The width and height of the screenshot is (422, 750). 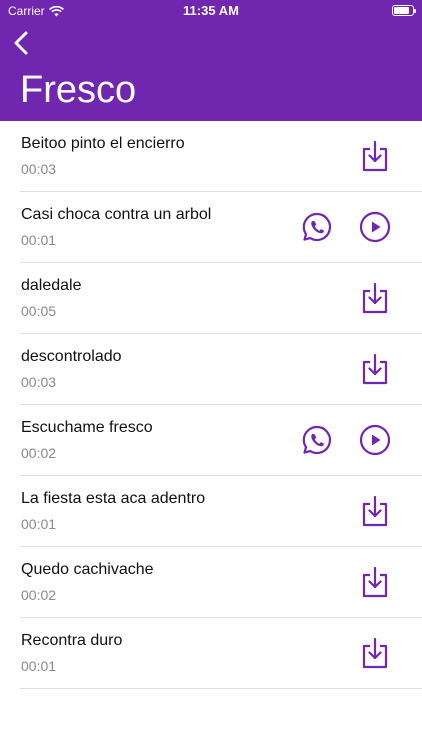 What do you see at coordinates (211, 227) in the screenshot?
I see `list-item: Casi choca contra un arbol 00:01` at bounding box center [211, 227].